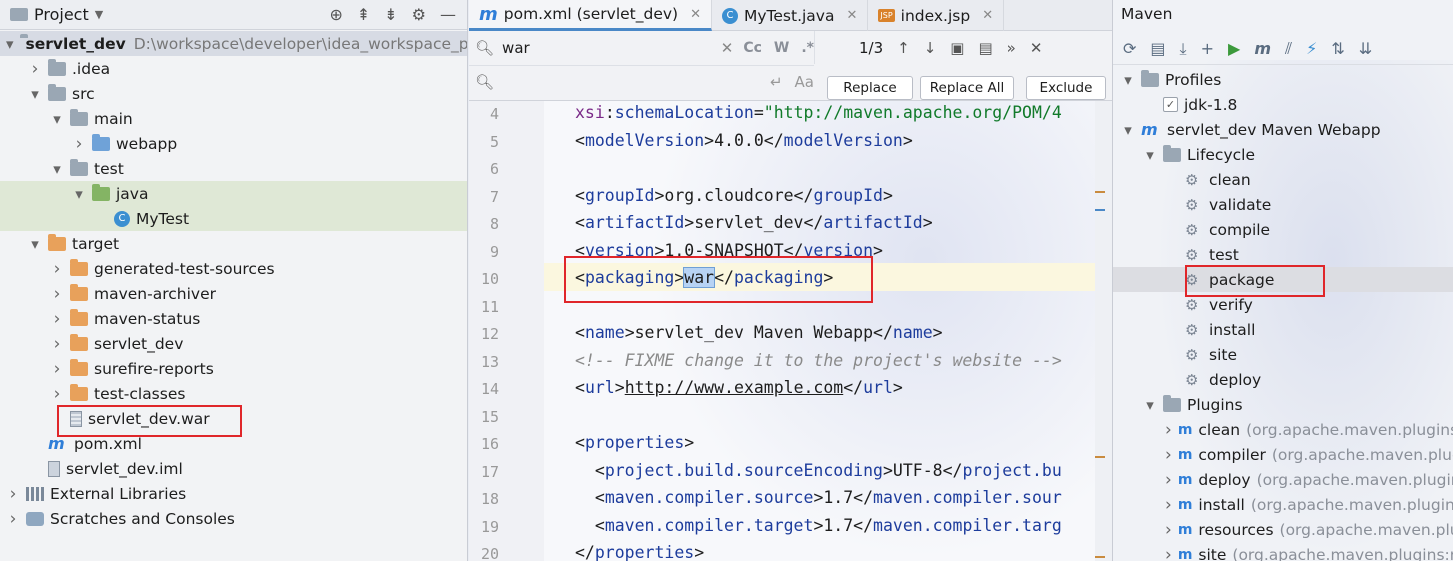 The image size is (1453, 561). What do you see at coordinates (804, 82) in the screenshot?
I see `preserve-case-toggle: Aa` at bounding box center [804, 82].